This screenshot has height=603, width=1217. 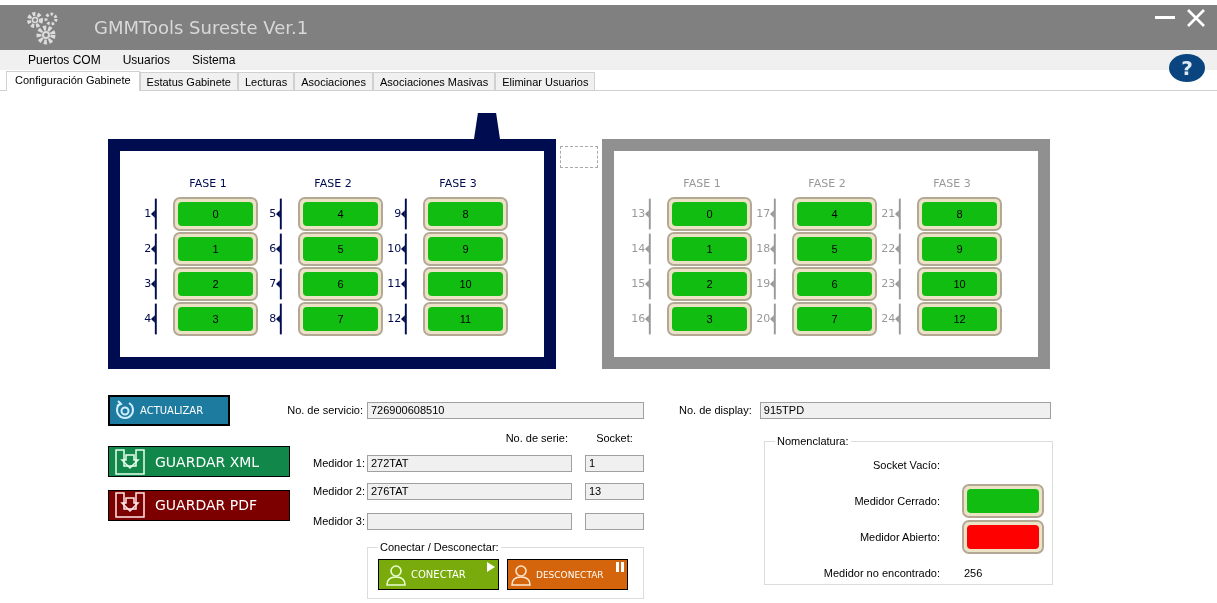 I want to click on socket-number: 11, so click(x=394, y=283).